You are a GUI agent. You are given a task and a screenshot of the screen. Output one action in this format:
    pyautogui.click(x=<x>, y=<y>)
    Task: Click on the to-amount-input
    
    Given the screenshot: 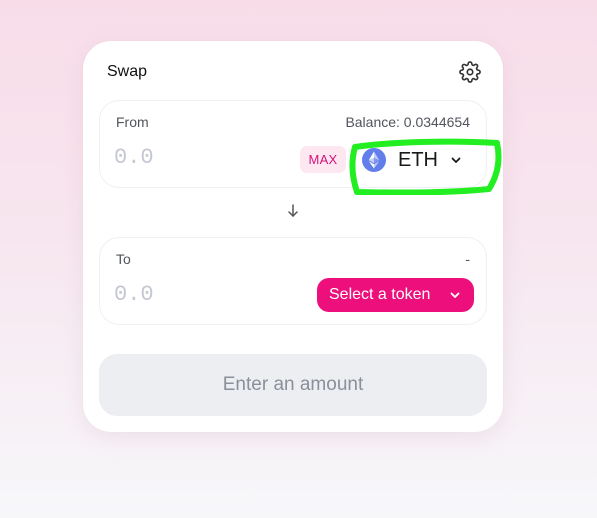 What is the action you would take?
    pyautogui.click(x=189, y=294)
    